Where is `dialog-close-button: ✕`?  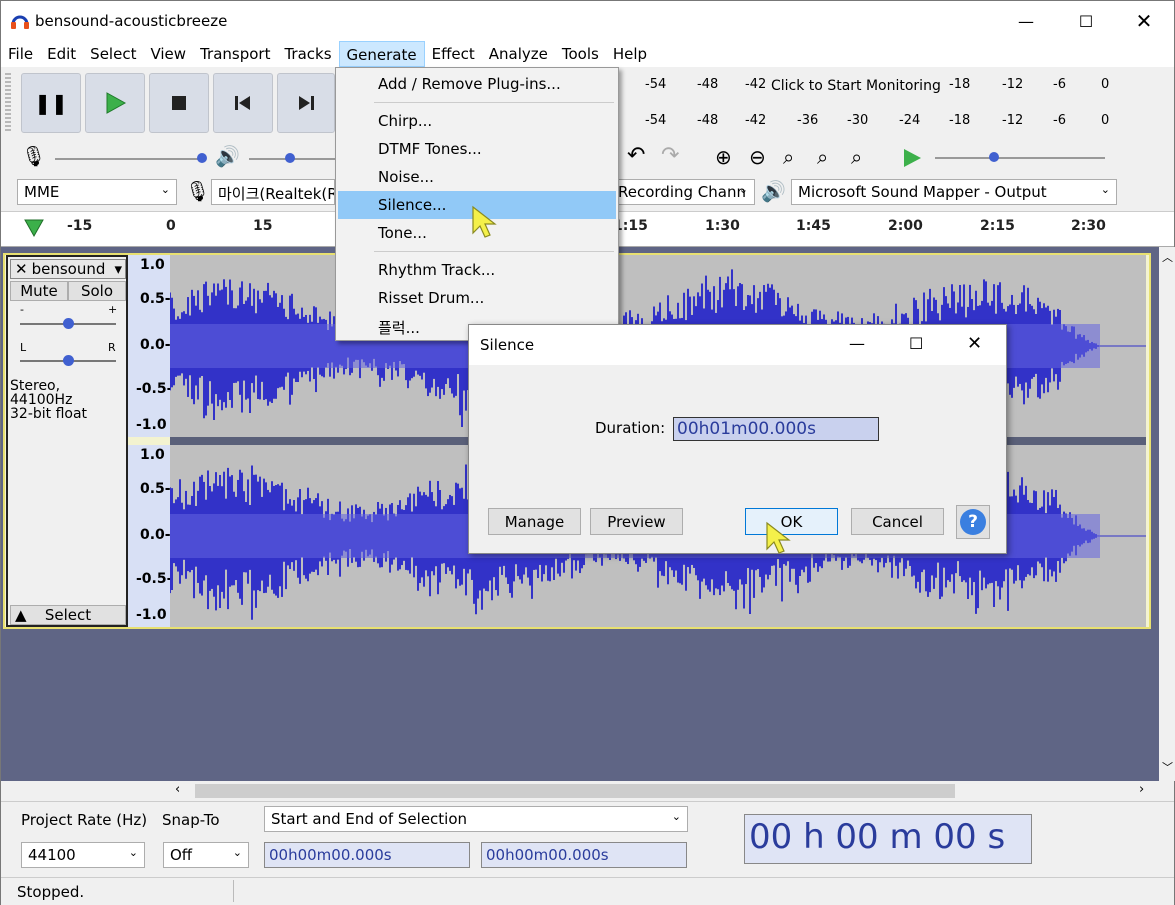 dialog-close-button: ✕ is located at coordinates (974, 343).